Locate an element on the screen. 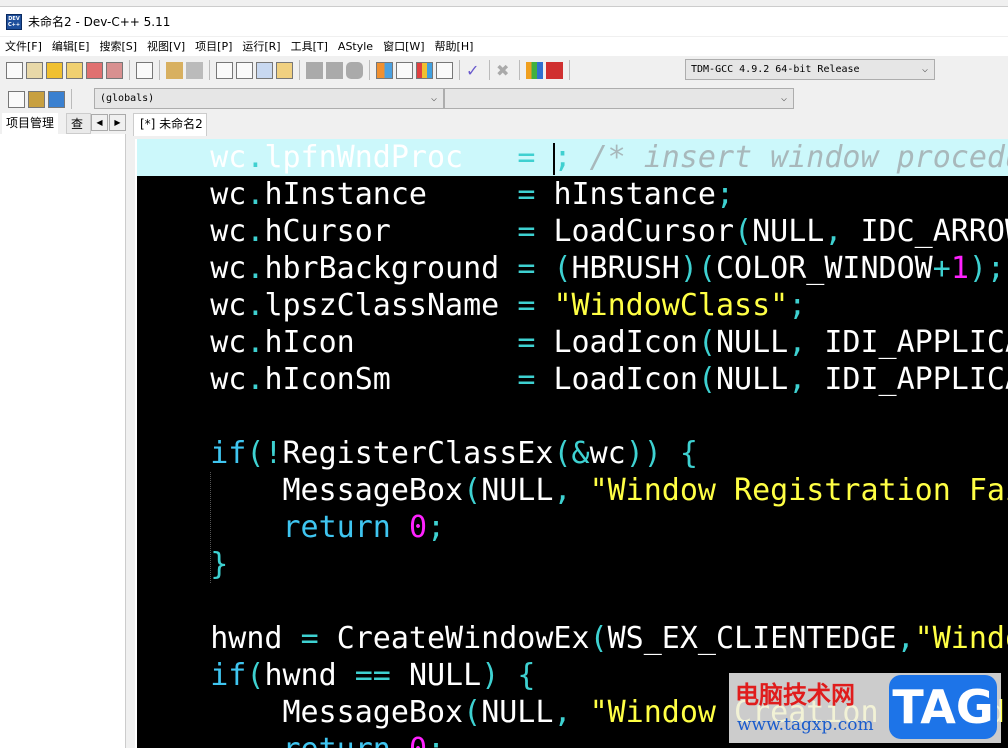  goto-line-icon is located at coordinates (264, 70).